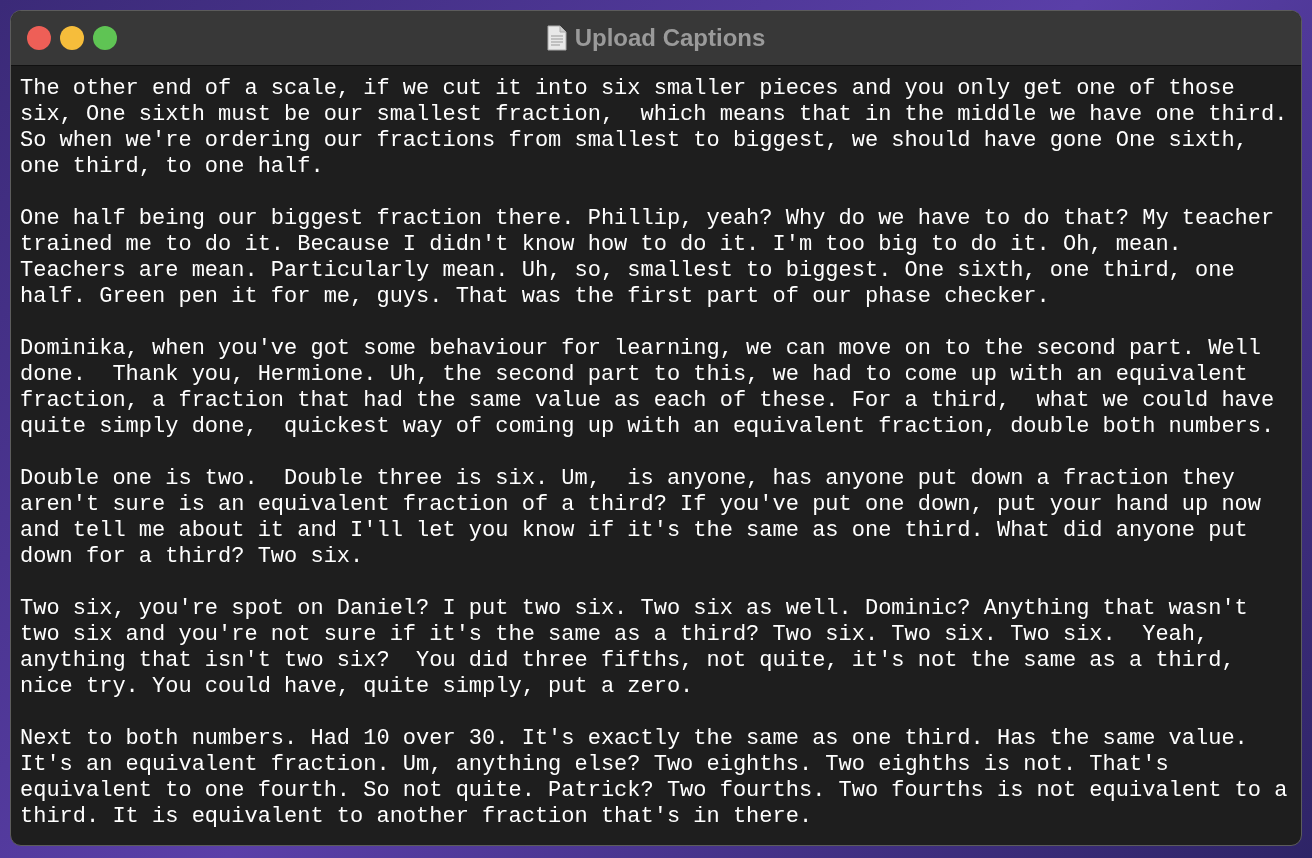 The image size is (1312, 858). Describe the element at coordinates (105, 38) in the screenshot. I see `zoom-button` at that location.